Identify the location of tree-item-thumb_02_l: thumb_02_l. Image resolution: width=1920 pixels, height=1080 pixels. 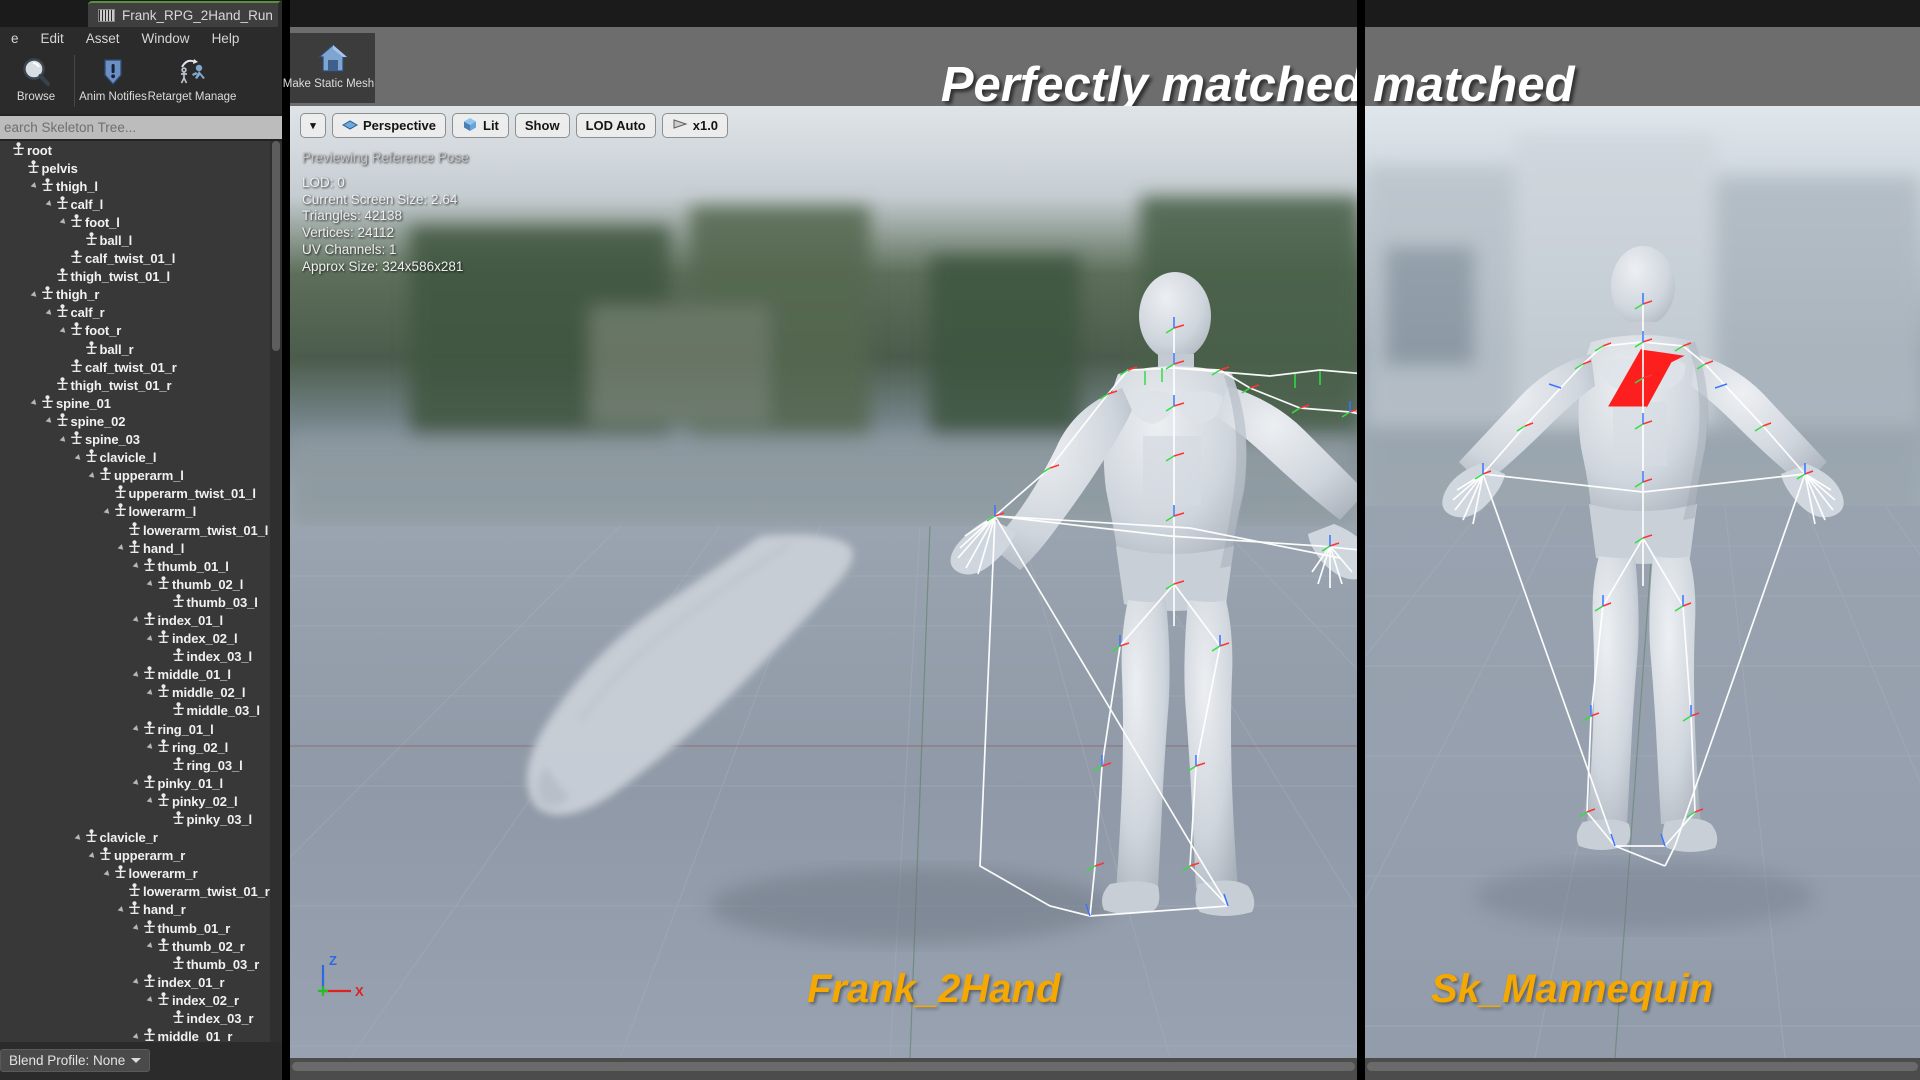
(135, 584).